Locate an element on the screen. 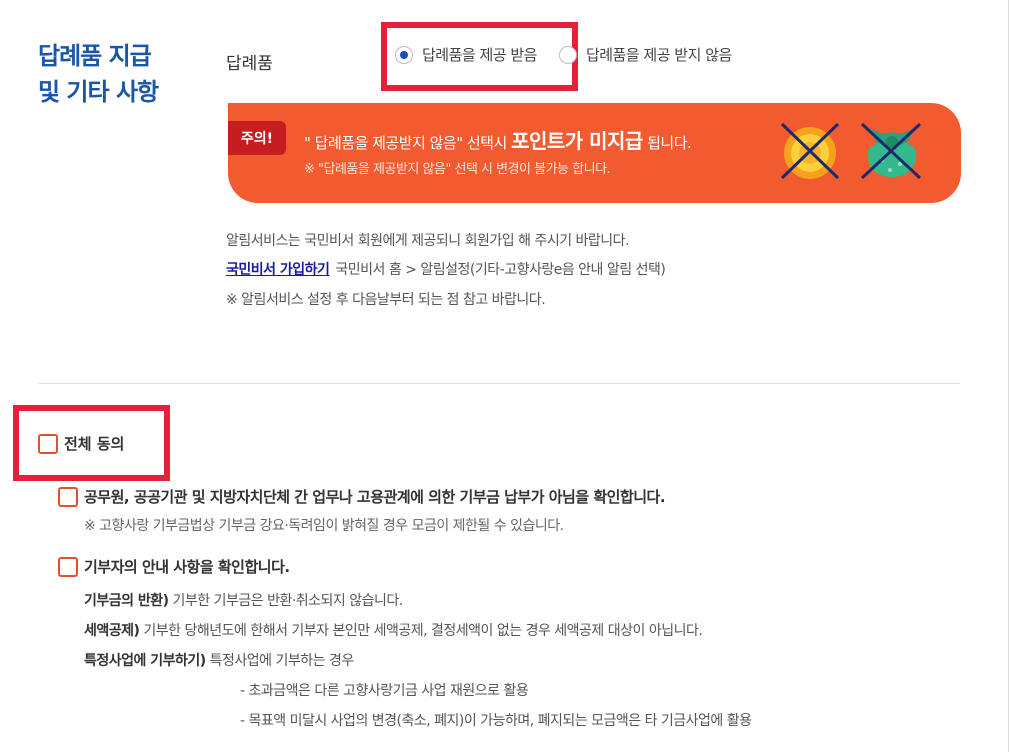 Image resolution: width=1009 pixels, height=752 pixels. notice-line1: 알림서비스는 국민비서 회원에게 제공되니 회원가입 해 주시기 바랍니다. is located at coordinates (428, 241).